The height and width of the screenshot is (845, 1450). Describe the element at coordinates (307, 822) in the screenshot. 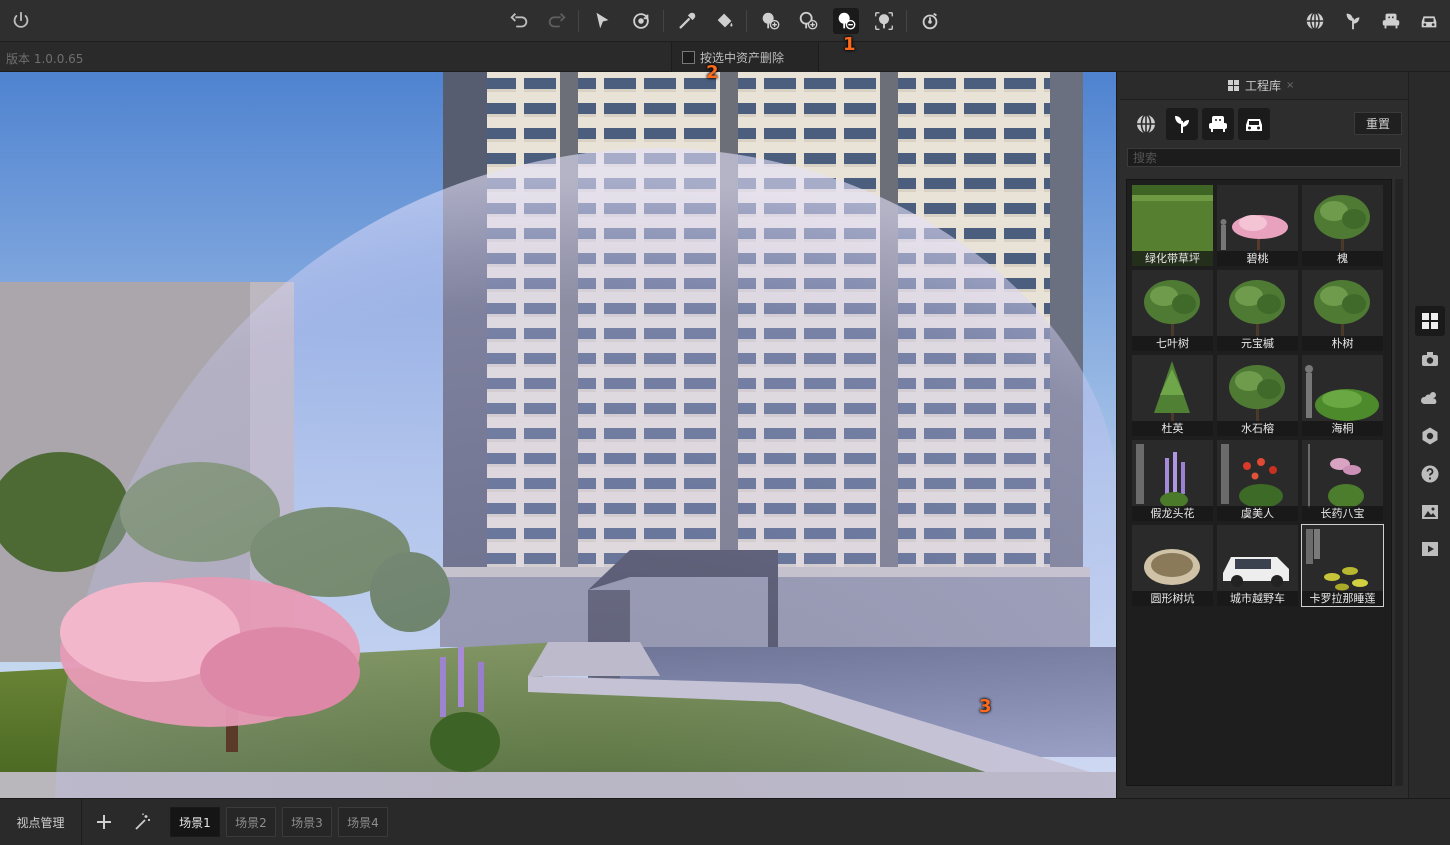

I see `scene-tab-3: 场景3` at that location.